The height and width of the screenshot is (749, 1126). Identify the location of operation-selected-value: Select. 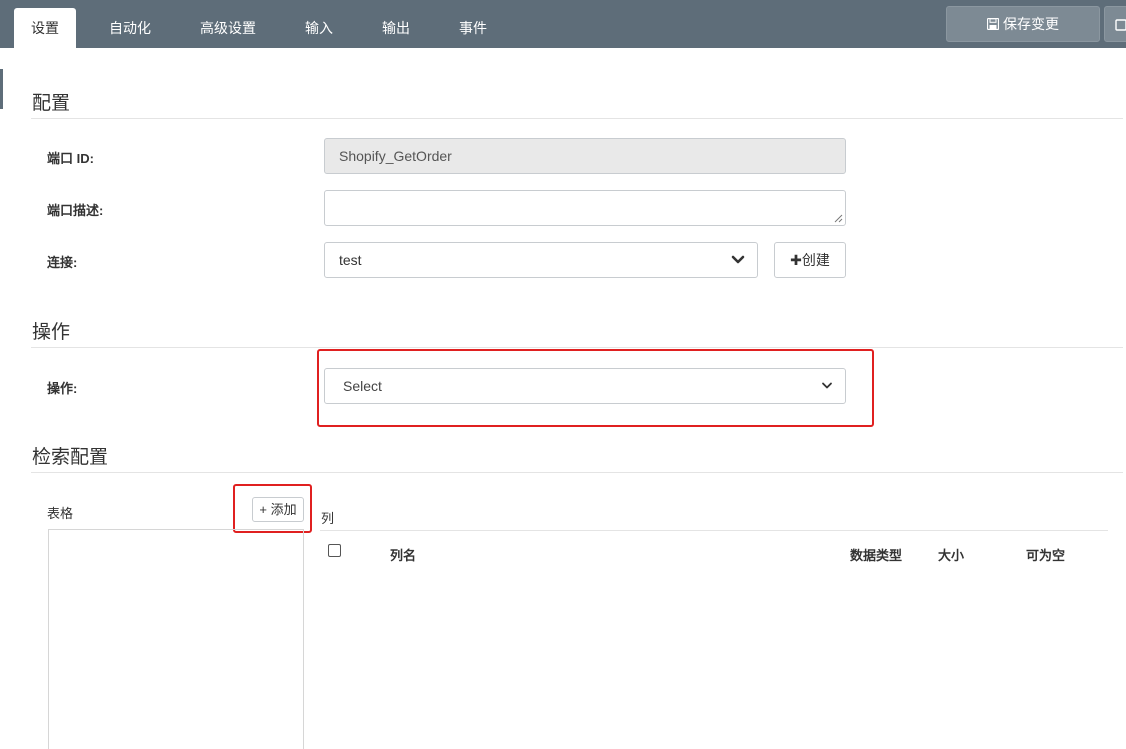
(362, 386).